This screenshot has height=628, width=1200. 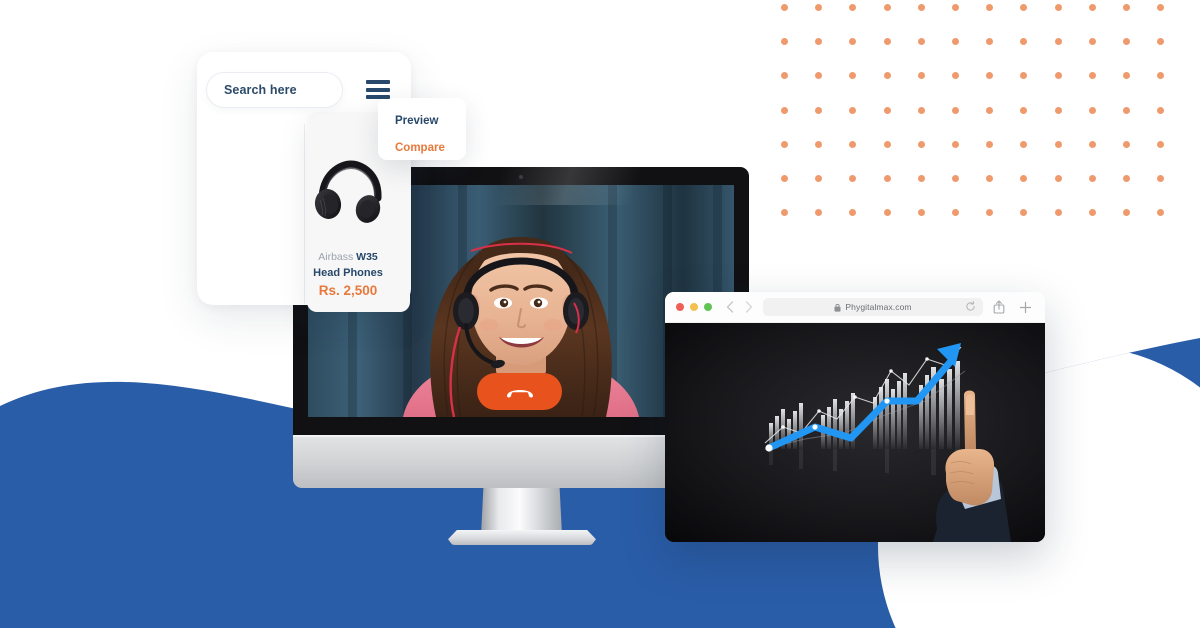 I want to click on menu-item-preview: Preview, so click(x=430, y=121).